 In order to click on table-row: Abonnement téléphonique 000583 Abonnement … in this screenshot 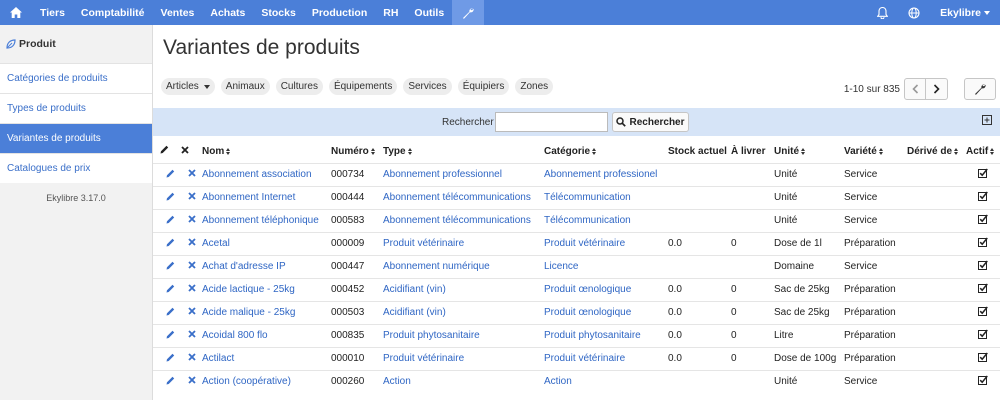, I will do `click(576, 220)`.